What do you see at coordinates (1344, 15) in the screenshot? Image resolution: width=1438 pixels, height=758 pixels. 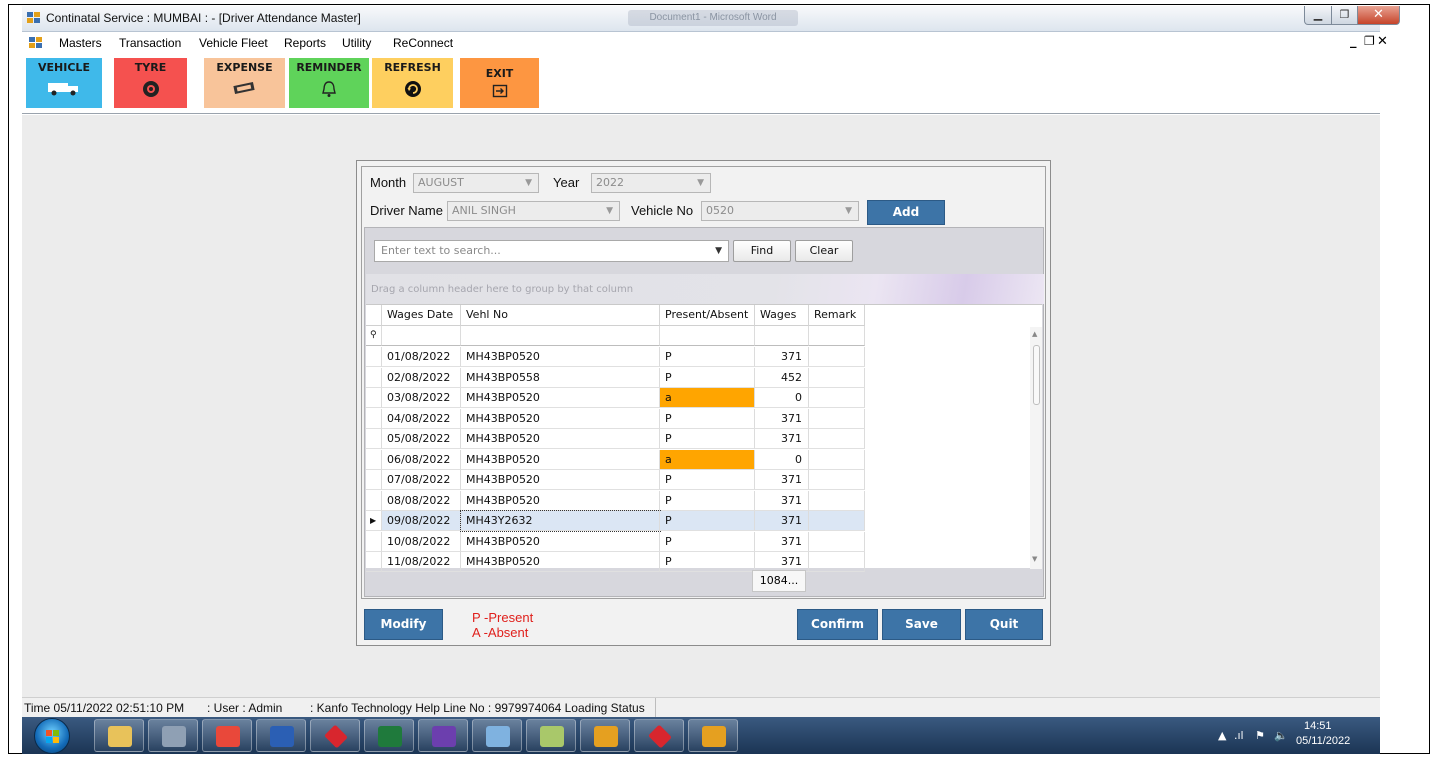 I see `maximize-button: ❐` at bounding box center [1344, 15].